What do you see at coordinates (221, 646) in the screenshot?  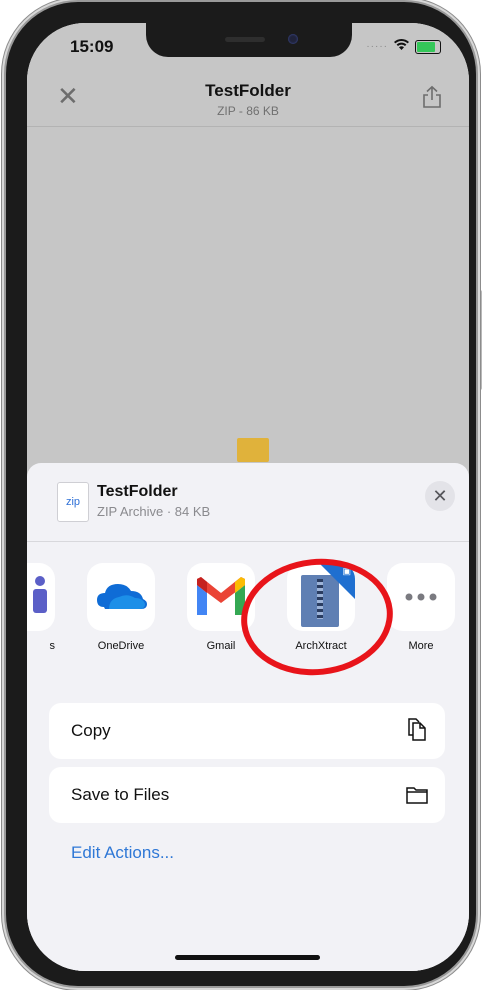 I see `app-label: Gmail` at bounding box center [221, 646].